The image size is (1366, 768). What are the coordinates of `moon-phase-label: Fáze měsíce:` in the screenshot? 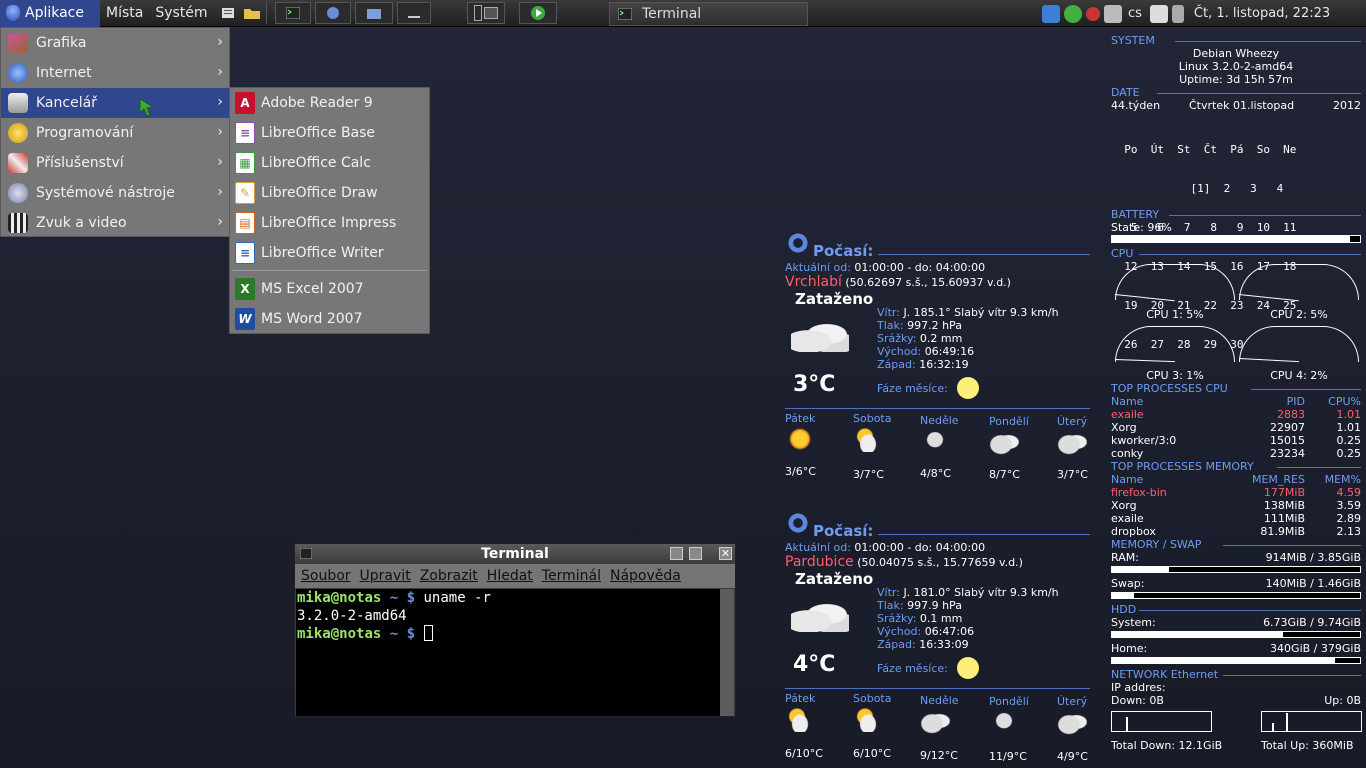 It's located at (912, 388).